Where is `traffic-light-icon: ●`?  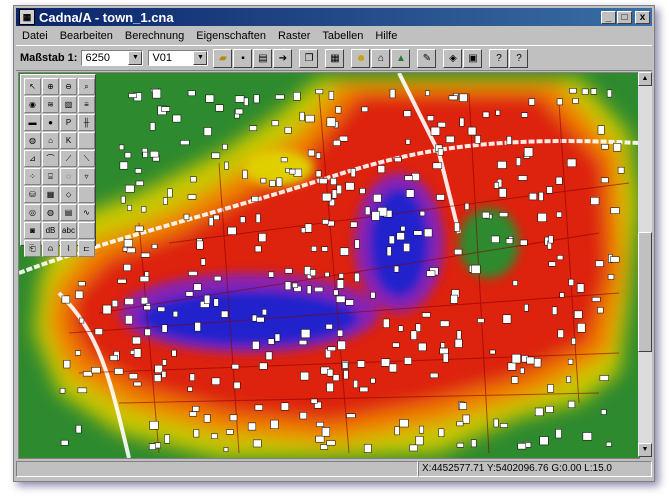
traffic-light-icon: ● is located at coordinates (50, 122).